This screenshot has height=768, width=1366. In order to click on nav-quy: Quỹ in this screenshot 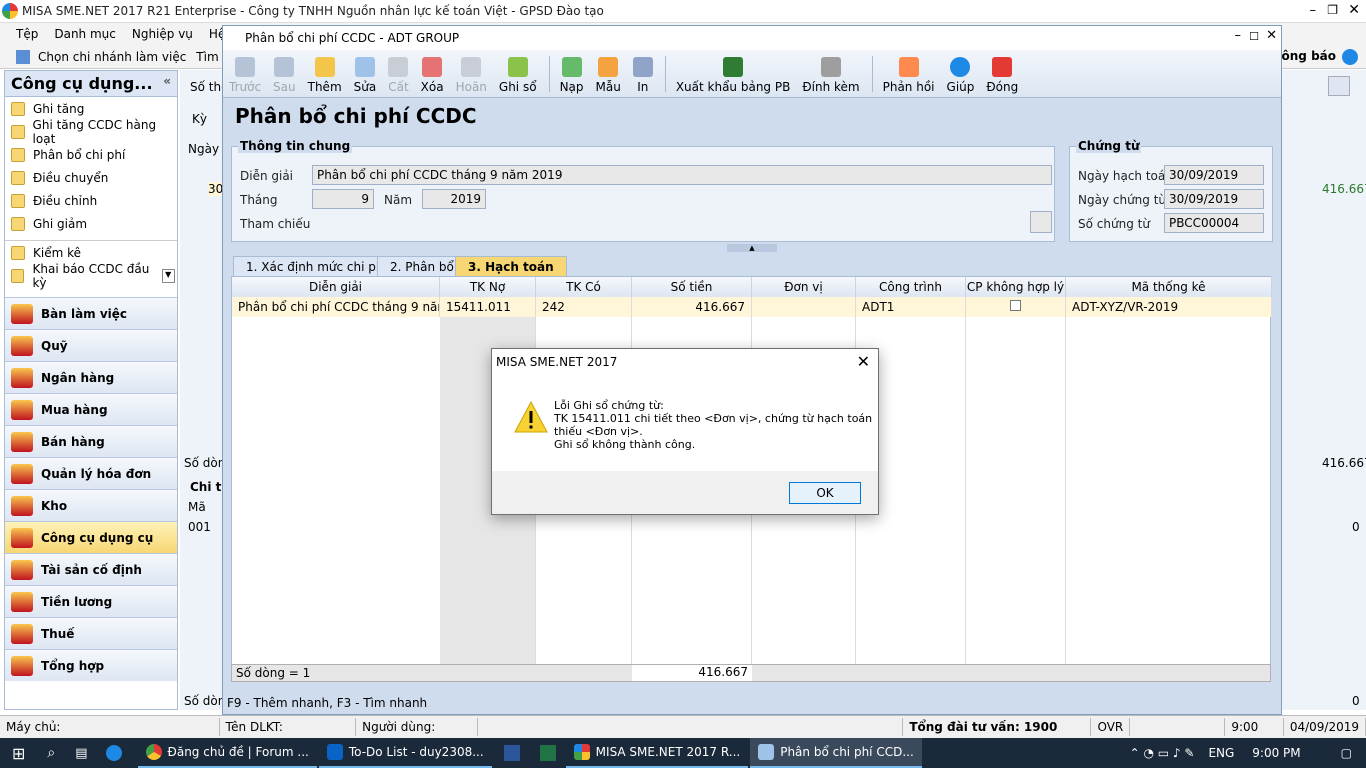, I will do `click(91, 345)`.